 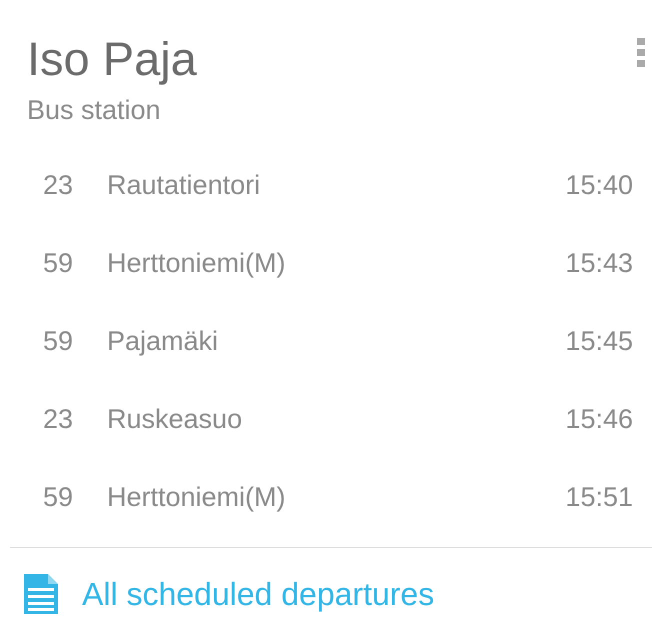 What do you see at coordinates (162, 341) in the screenshot?
I see `destination: Pajamäki` at bounding box center [162, 341].